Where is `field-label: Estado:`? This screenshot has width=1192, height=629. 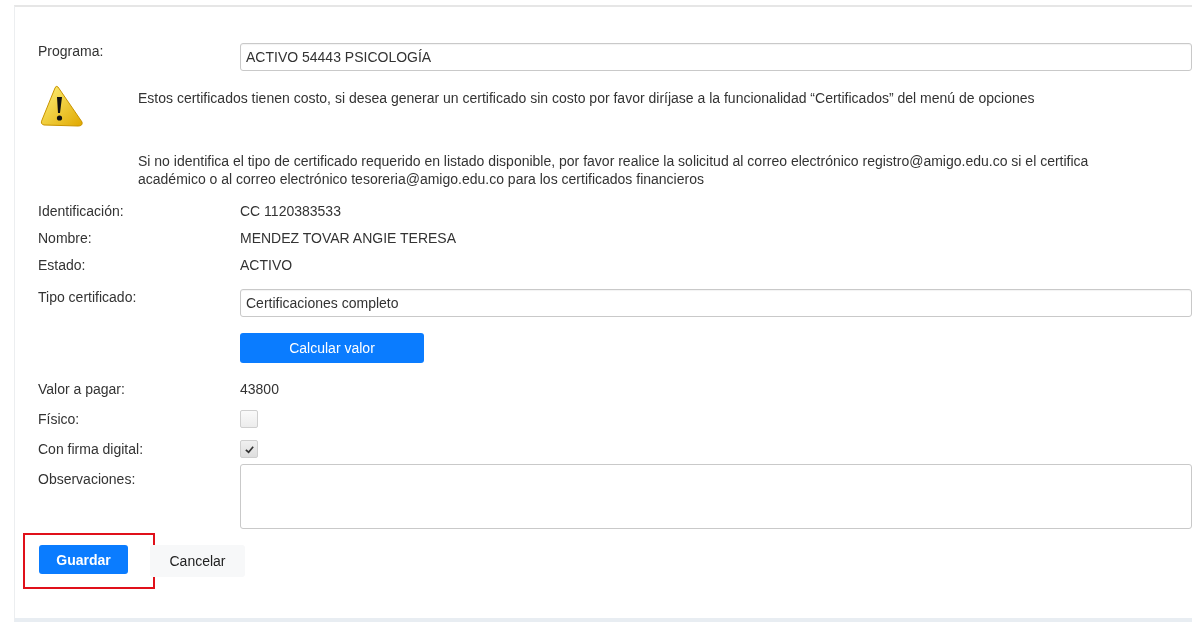 field-label: Estado: is located at coordinates (62, 265).